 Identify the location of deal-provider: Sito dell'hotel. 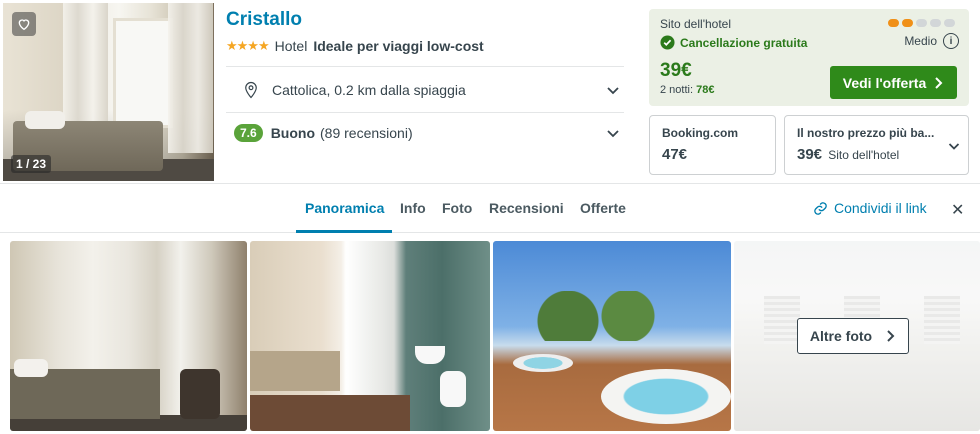
(696, 24).